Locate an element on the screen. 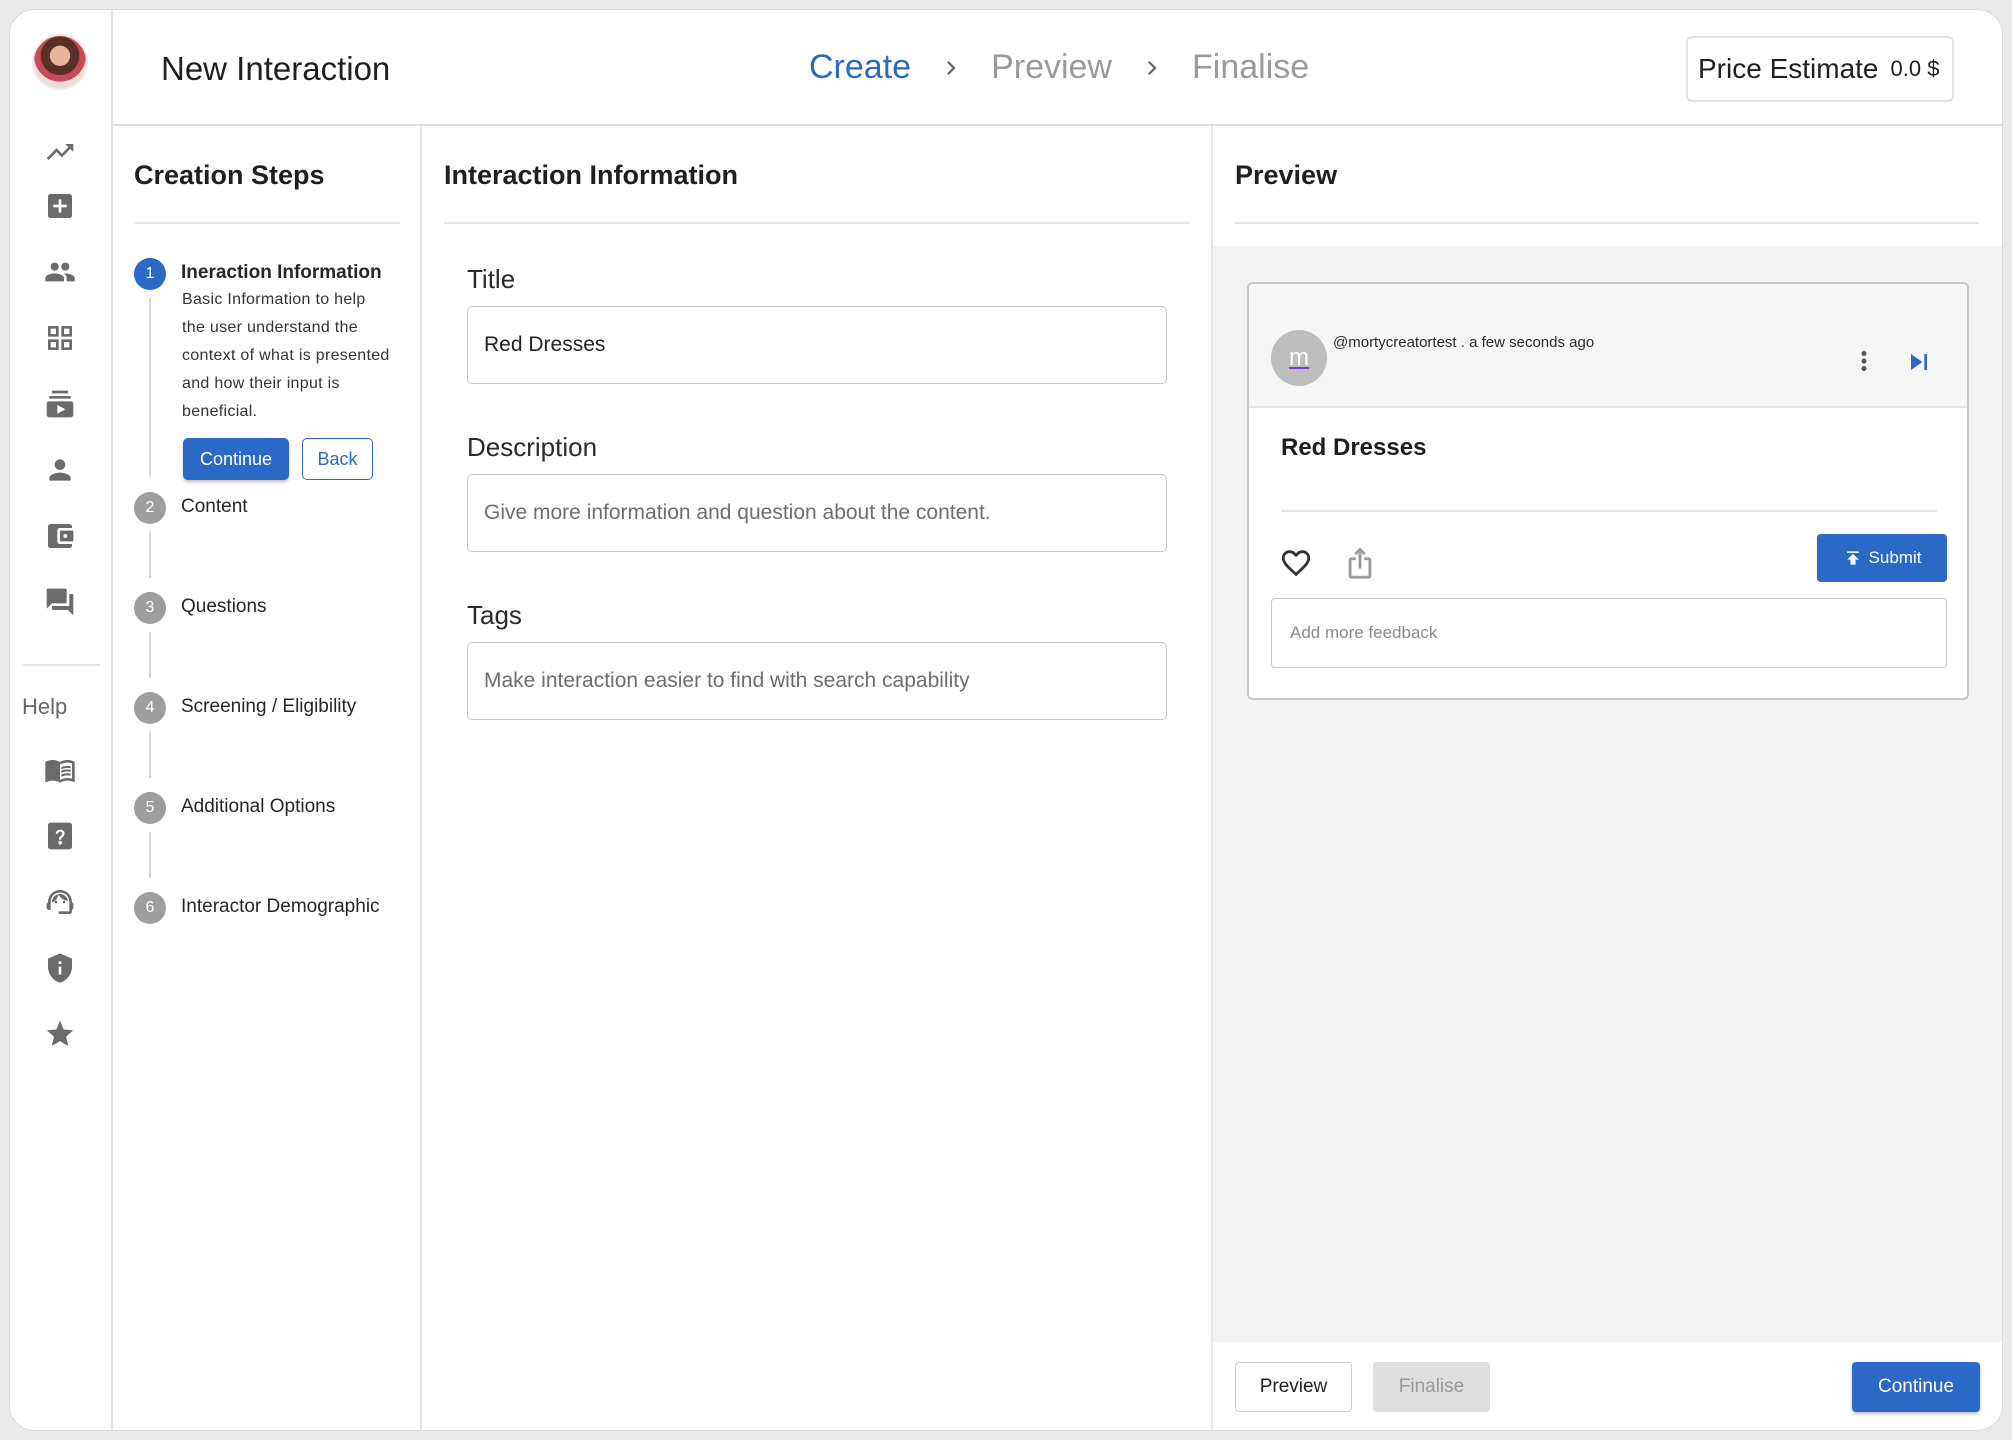 This screenshot has width=2012, height=1440. subscriptions-icon is located at coordinates (60, 404).